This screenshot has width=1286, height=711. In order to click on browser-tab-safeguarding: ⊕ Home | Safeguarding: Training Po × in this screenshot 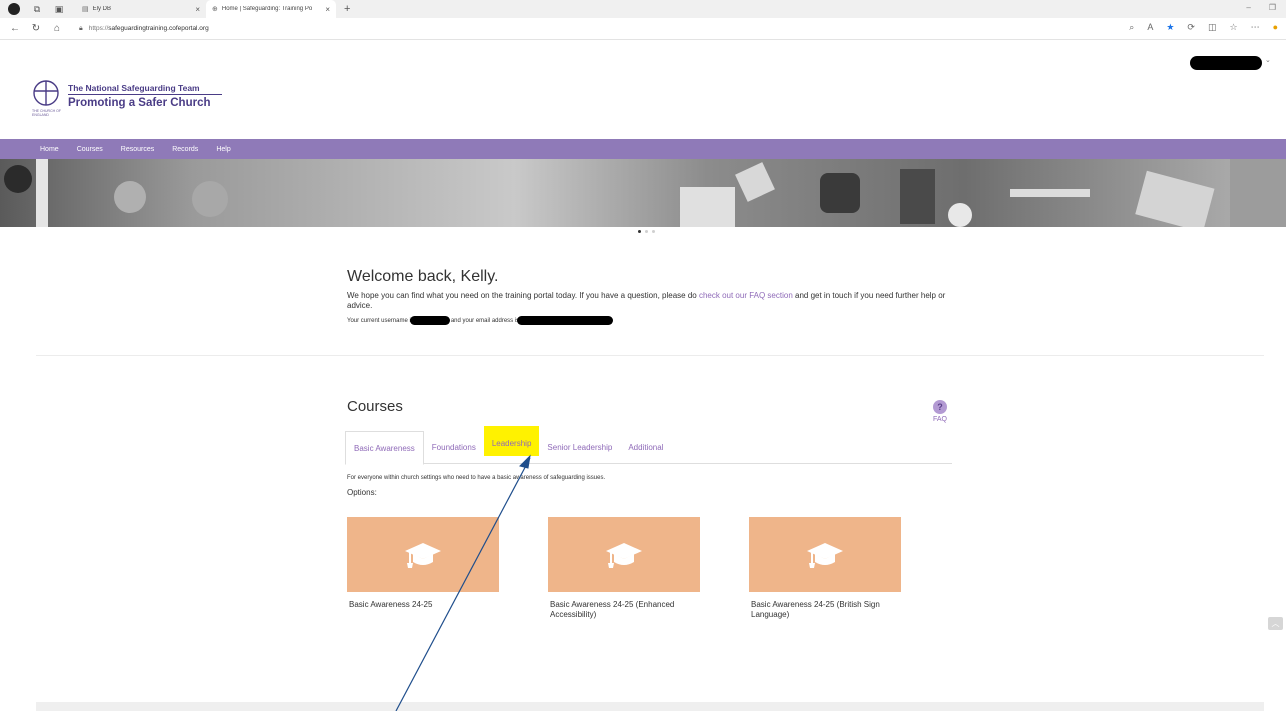, I will do `click(271, 9)`.